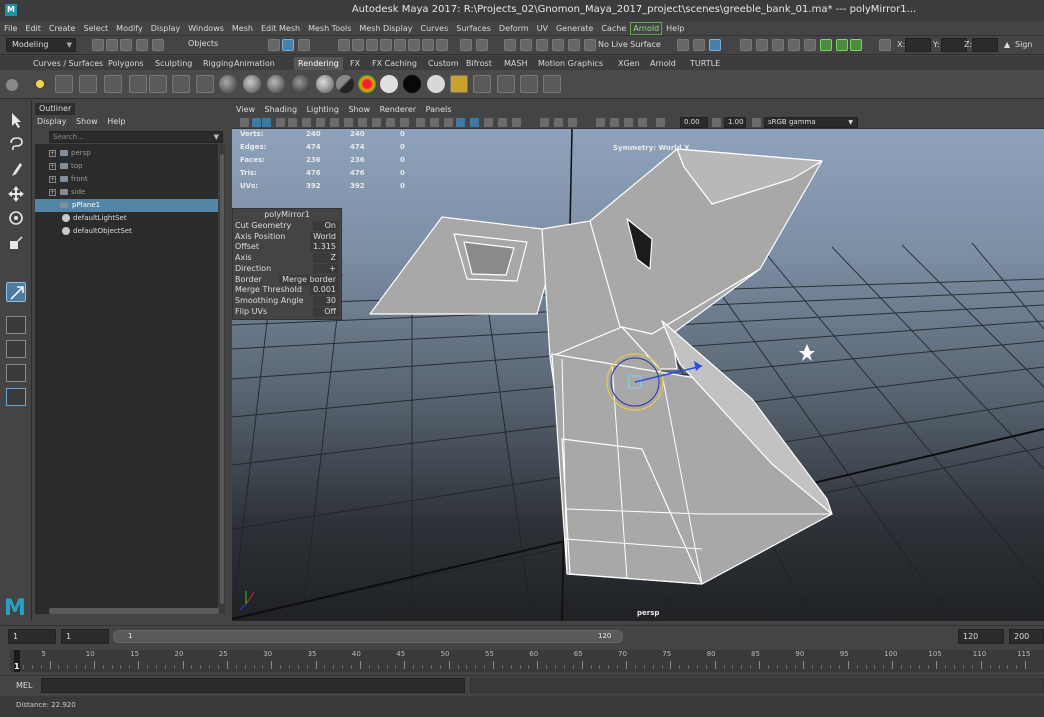 This screenshot has height=717, width=1044. I want to click on select-hierarchy-icon, so click(274, 45).